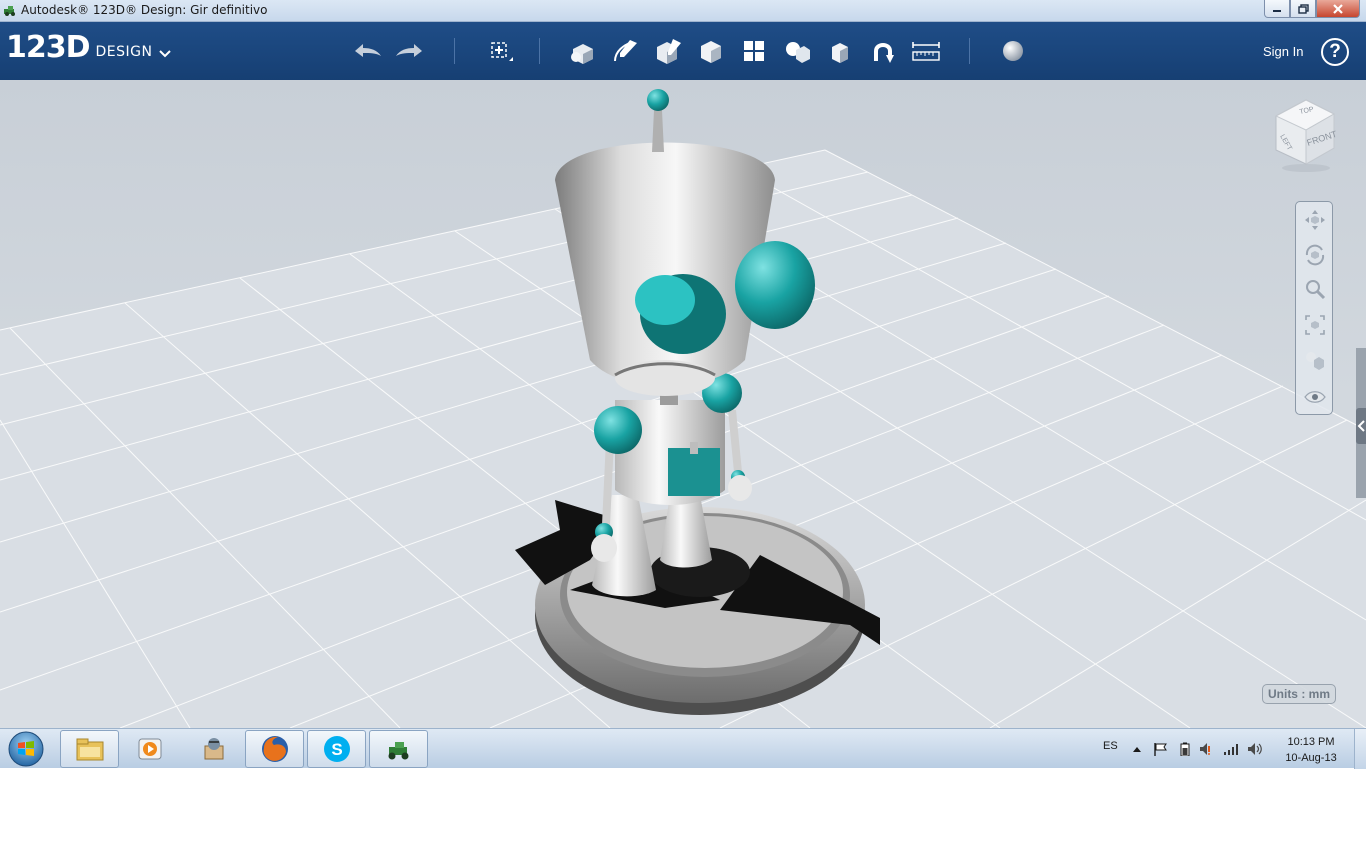 The width and height of the screenshot is (1366, 867). I want to click on taskbar-paint-app, so click(212, 749).